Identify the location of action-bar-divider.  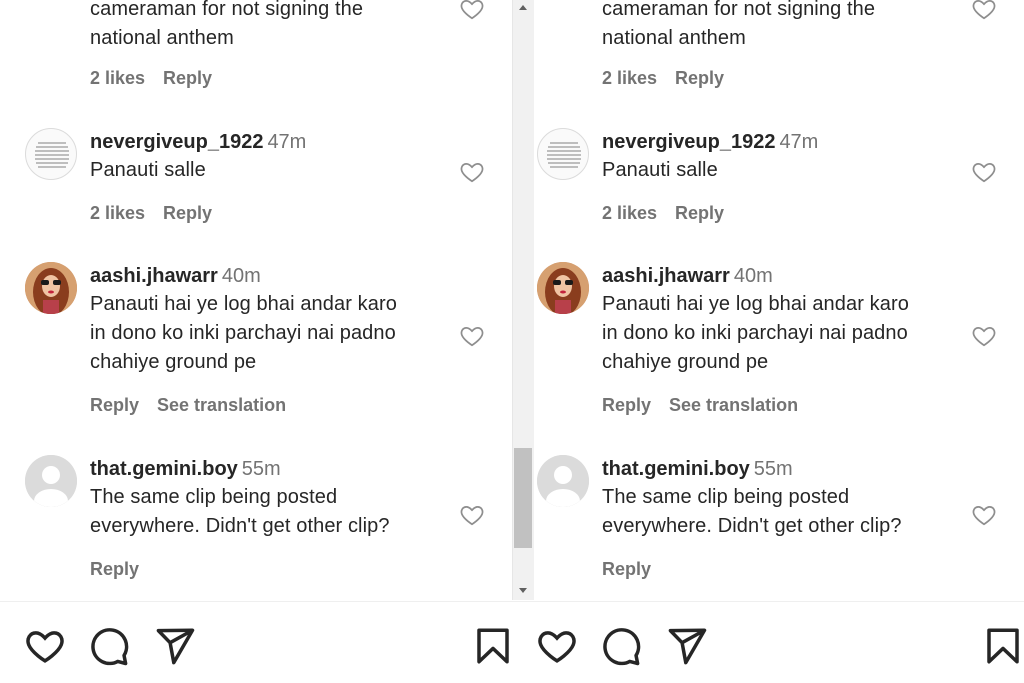
(512, 601).